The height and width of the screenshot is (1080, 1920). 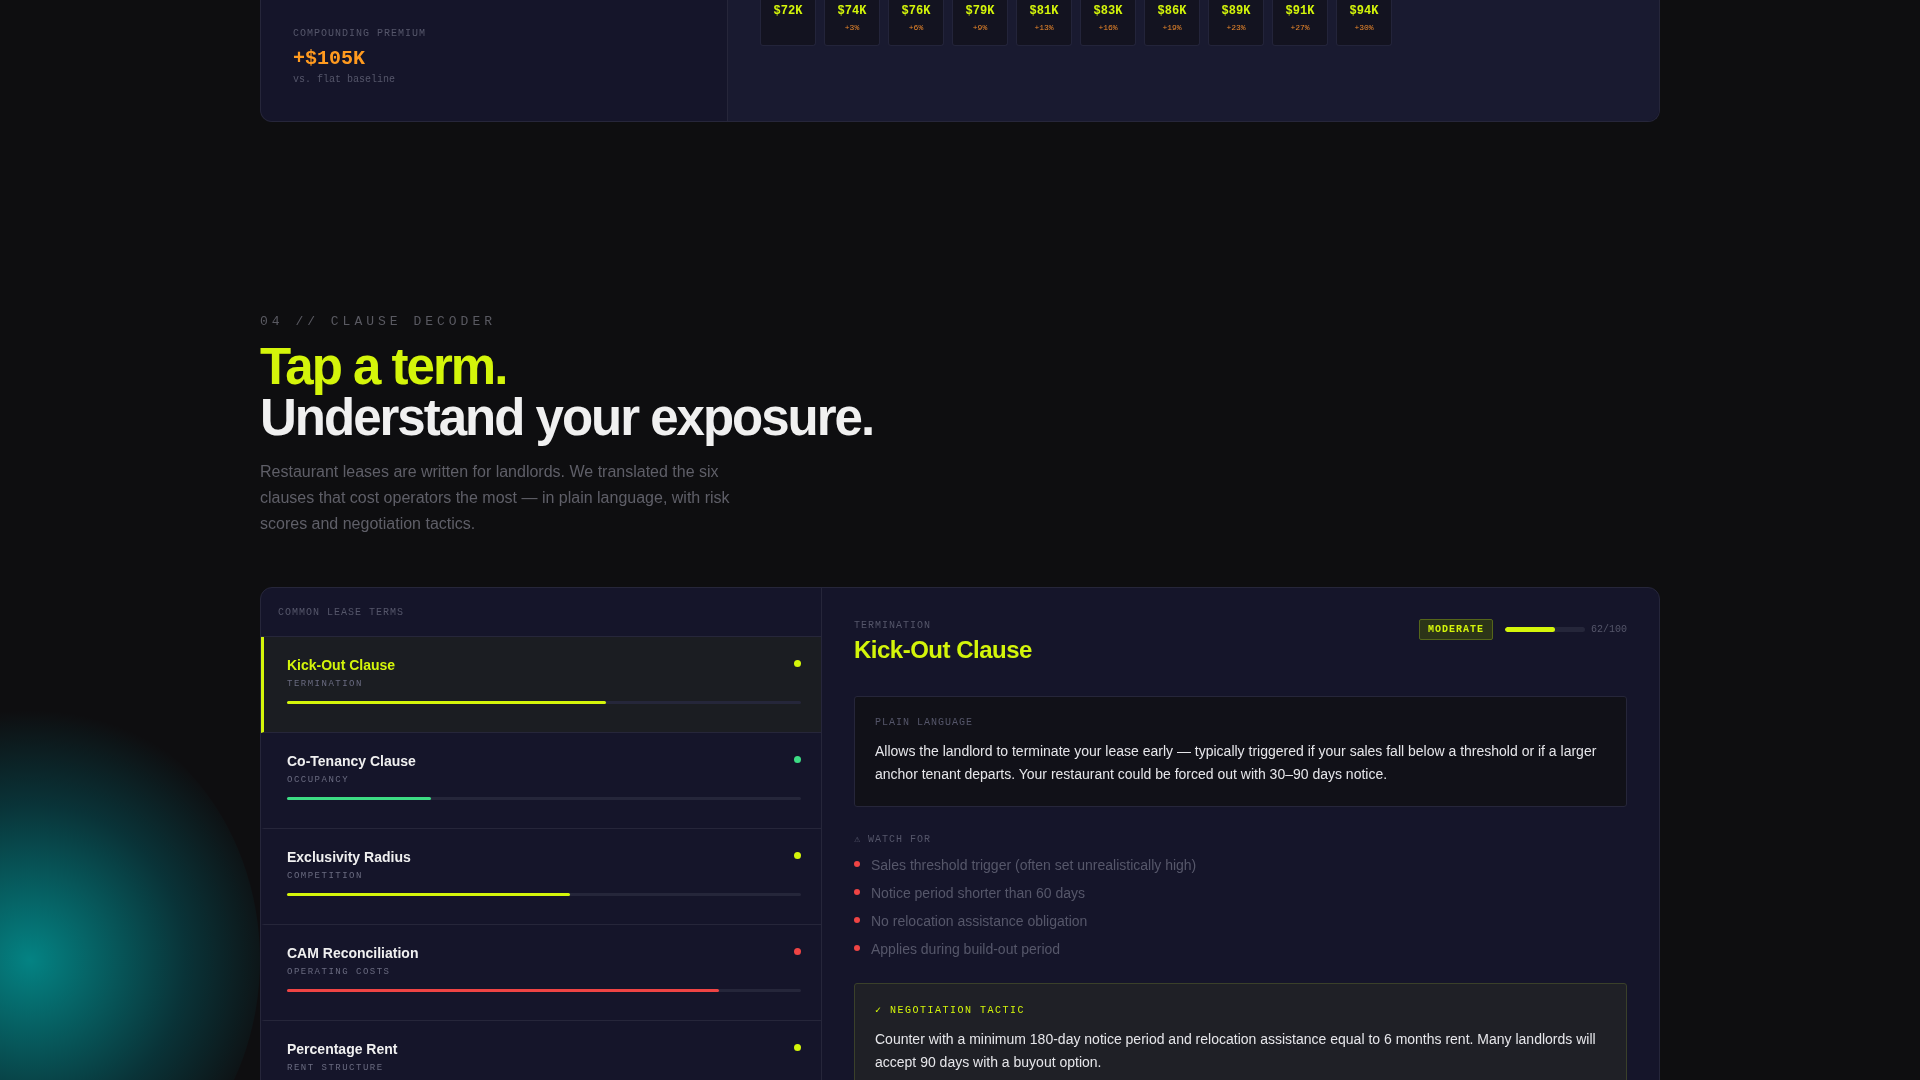 What do you see at coordinates (541, 781) in the screenshot?
I see `term-item: Co-Tenancy Clause OCCUPANCY` at bounding box center [541, 781].